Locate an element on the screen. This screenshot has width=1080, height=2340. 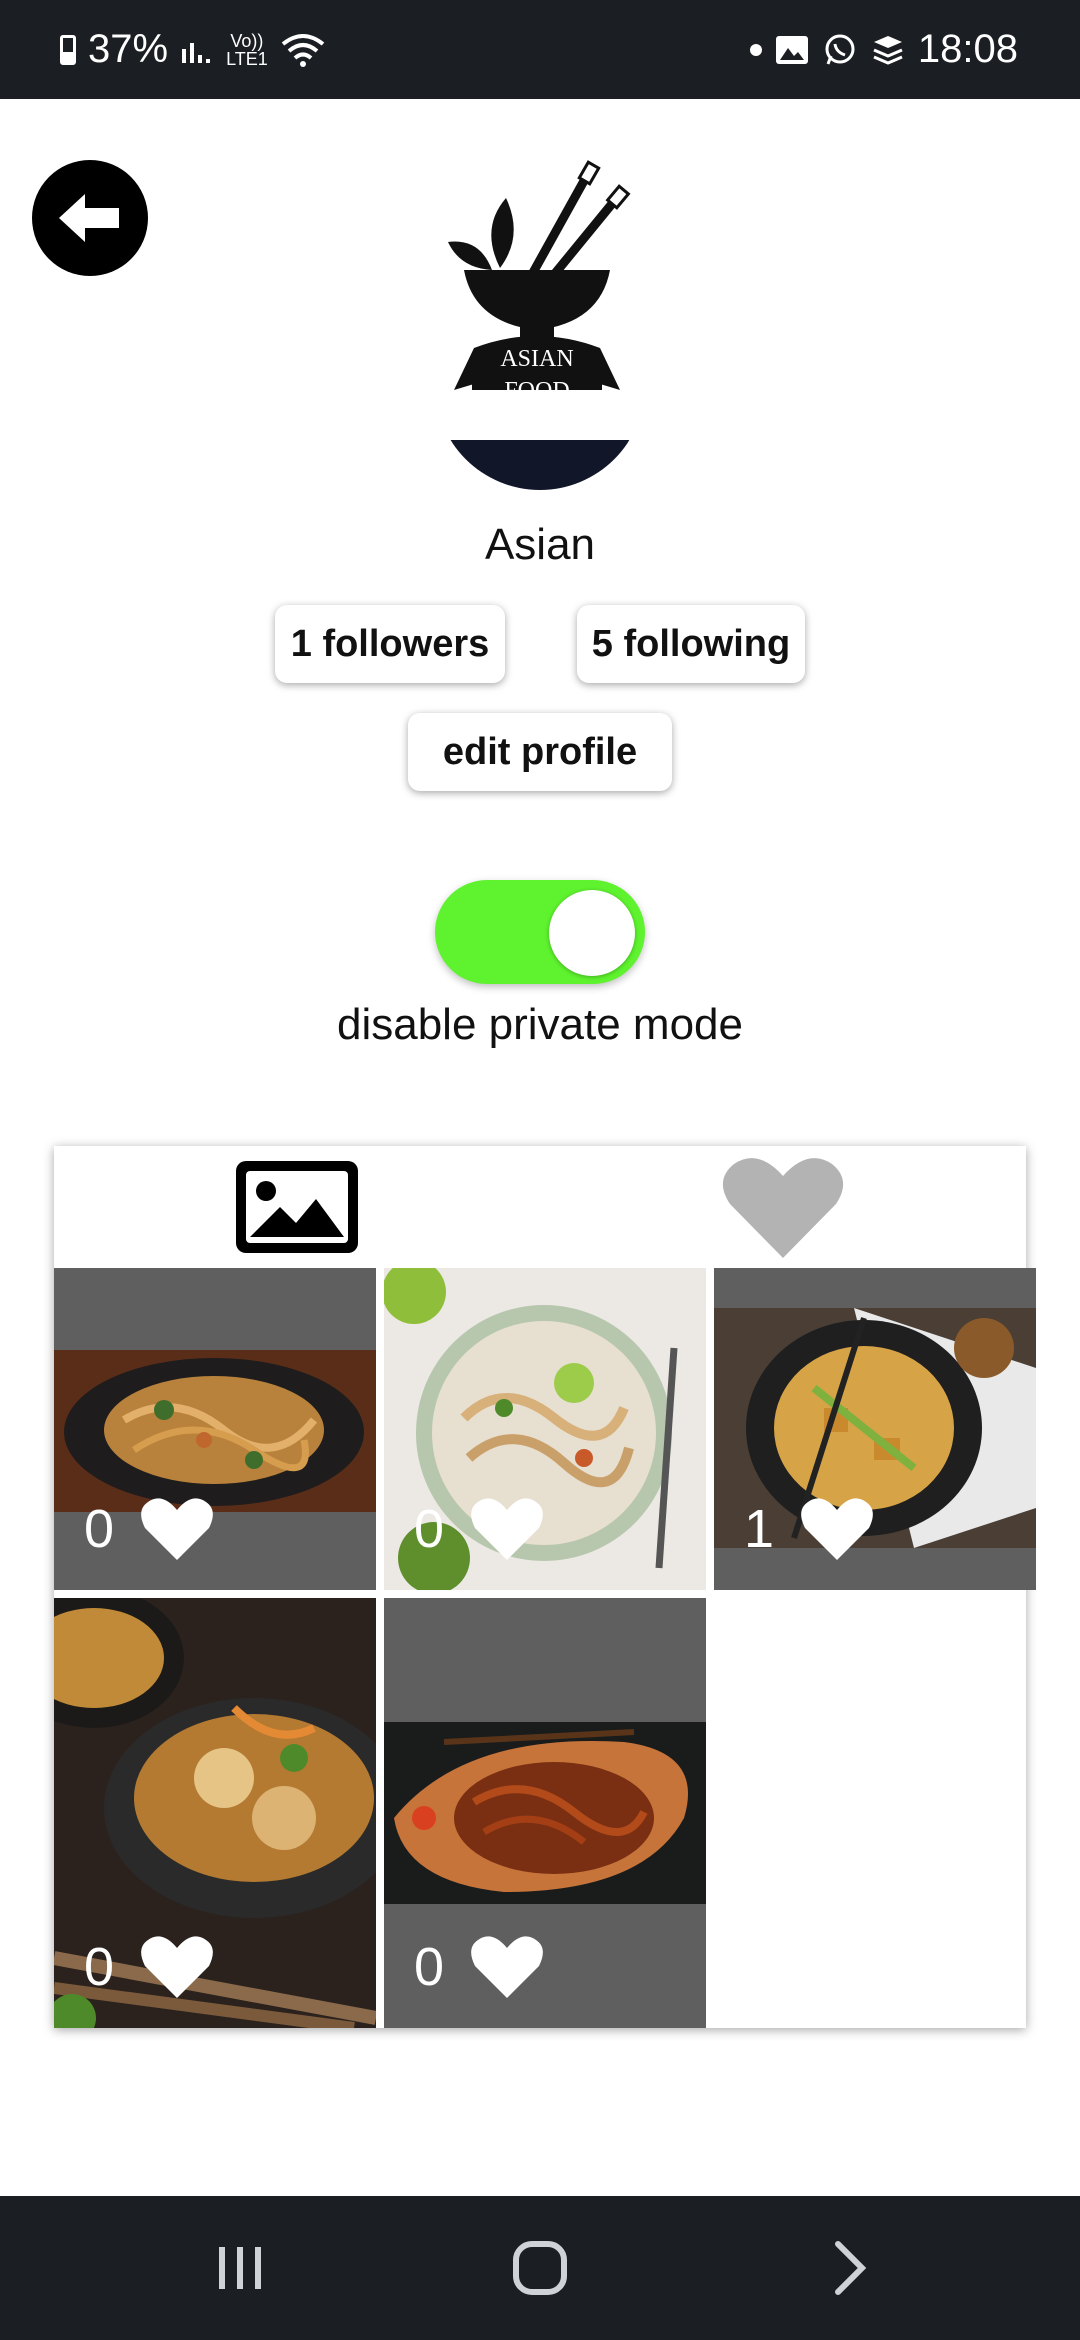
post-item: 1 is located at coordinates (875, 1429).